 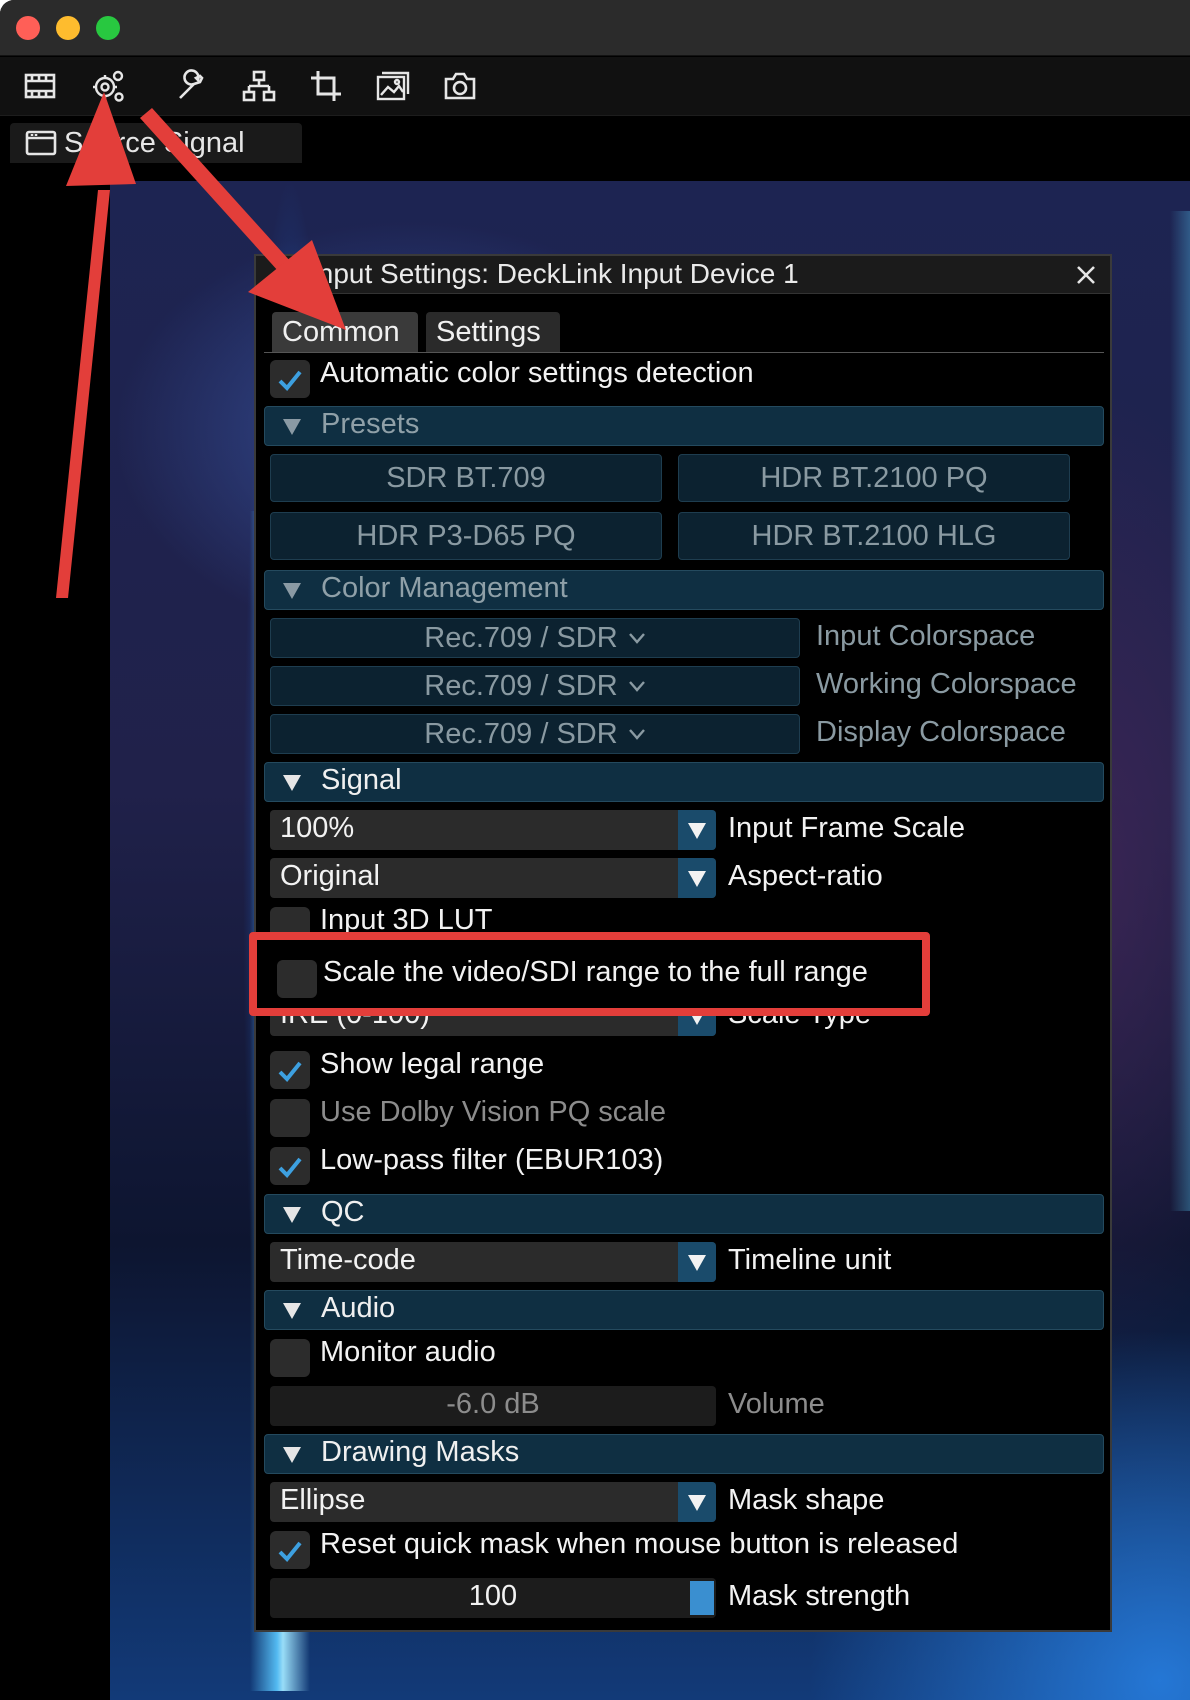 What do you see at coordinates (941, 732) in the screenshot?
I see `display-colorspace-label: Display Colorspace` at bounding box center [941, 732].